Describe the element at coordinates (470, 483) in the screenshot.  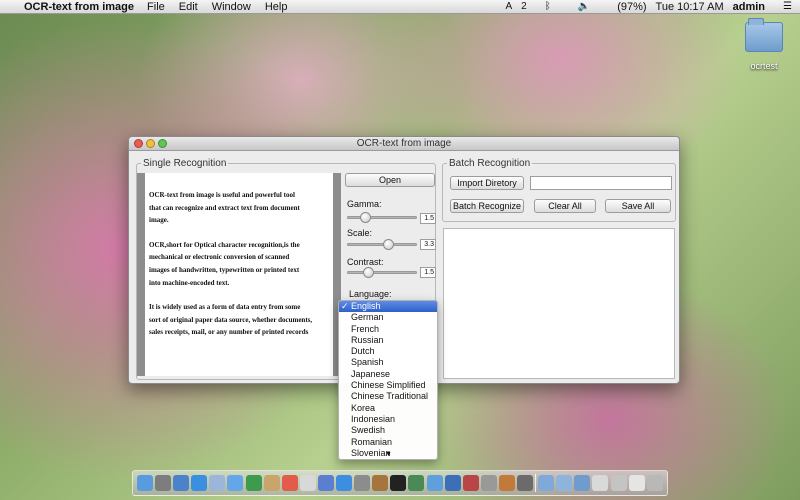
I see `ocr-app-icon` at that location.